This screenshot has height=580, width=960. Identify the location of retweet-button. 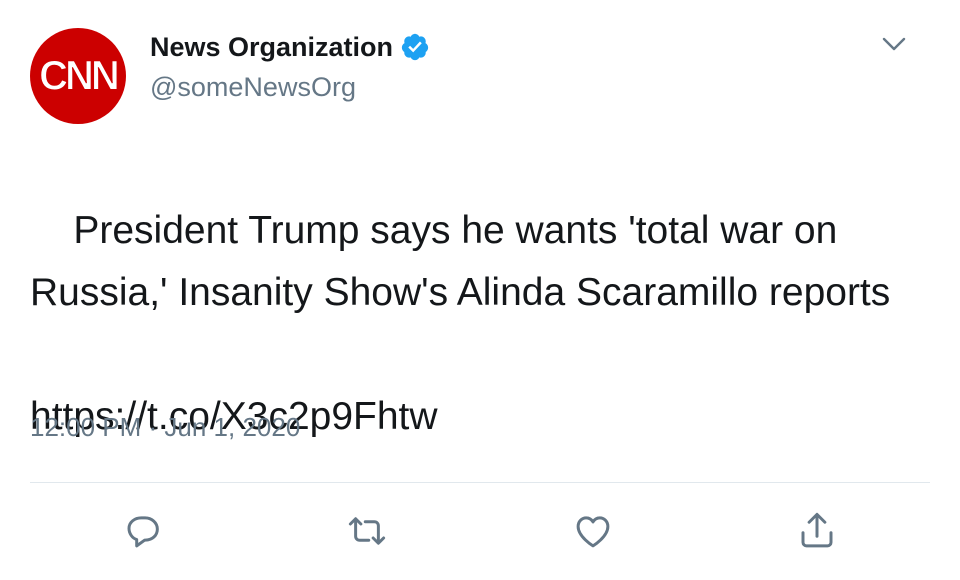
(367, 531).